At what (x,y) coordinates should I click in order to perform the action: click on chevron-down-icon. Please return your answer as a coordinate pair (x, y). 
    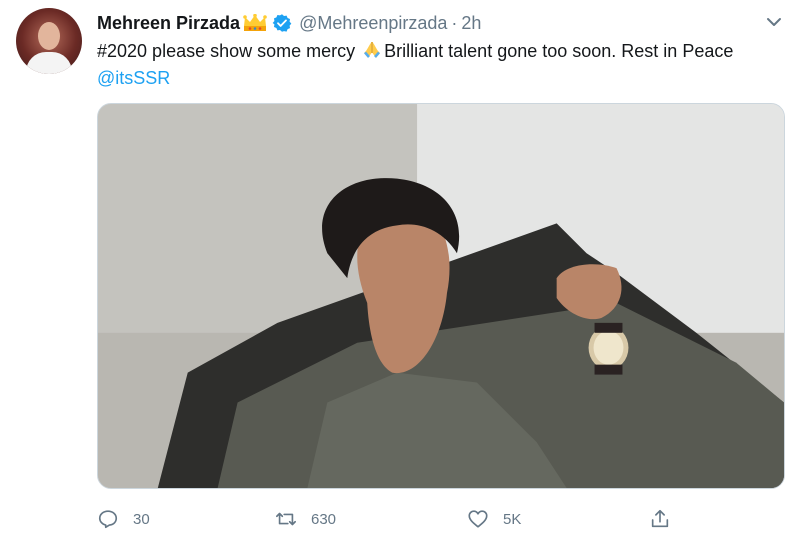
    Looking at the image, I should click on (774, 22).